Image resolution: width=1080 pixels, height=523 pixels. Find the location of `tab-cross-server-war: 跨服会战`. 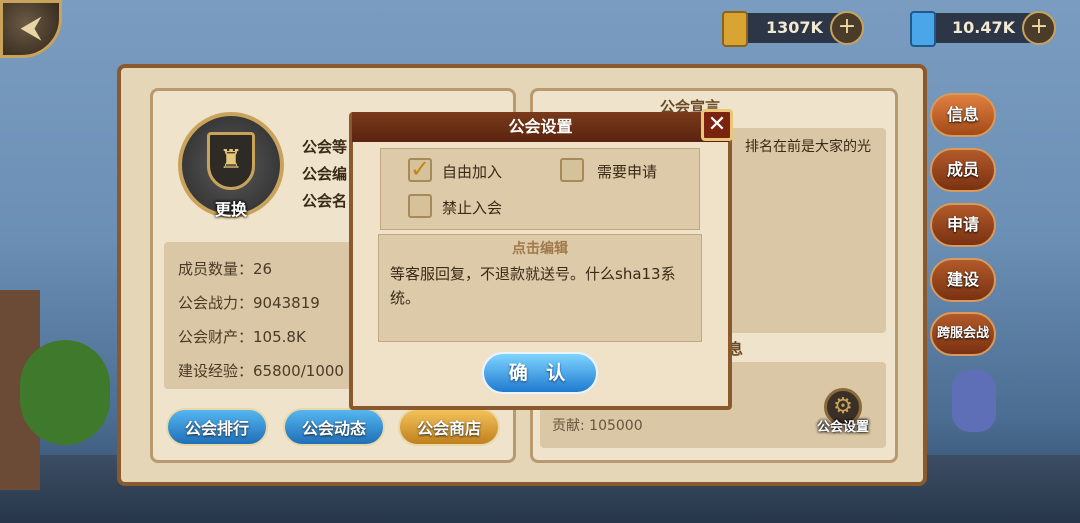

tab-cross-server-war: 跨服会战 is located at coordinates (963, 334).